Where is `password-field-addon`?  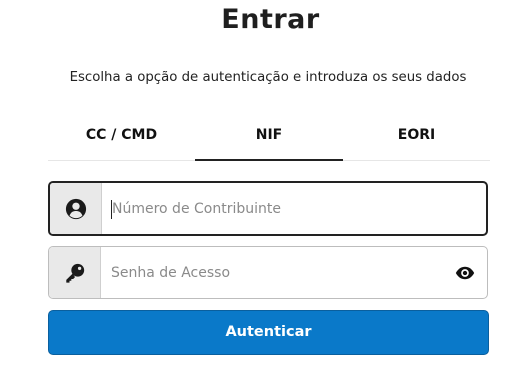
password-field-addon is located at coordinates (75, 272).